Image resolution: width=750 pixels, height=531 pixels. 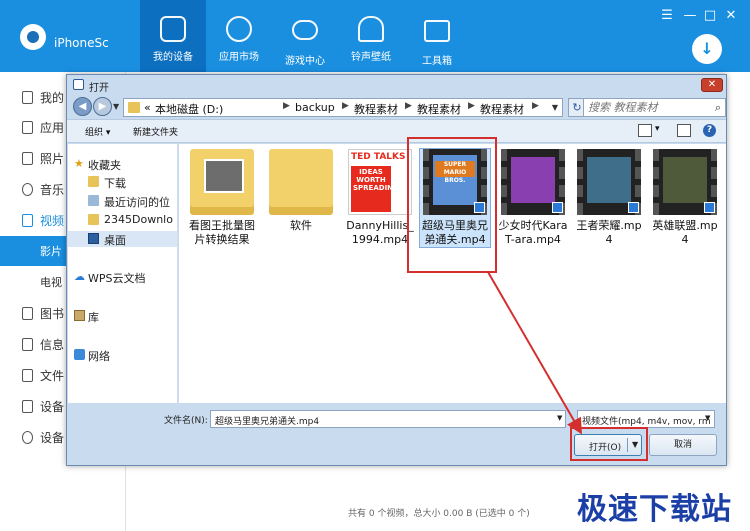 What do you see at coordinates (718, 108) in the screenshot?
I see `search-icon: ⌕` at bounding box center [718, 108].